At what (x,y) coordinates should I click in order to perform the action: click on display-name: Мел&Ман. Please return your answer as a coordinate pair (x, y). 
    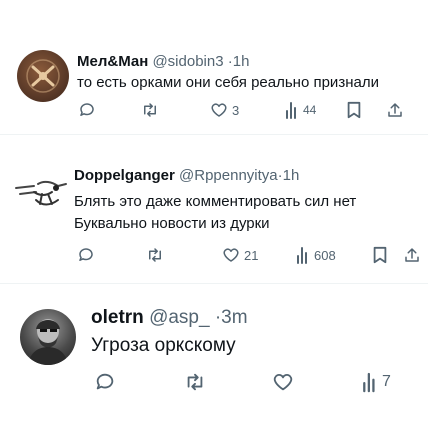
    Looking at the image, I should click on (112, 61).